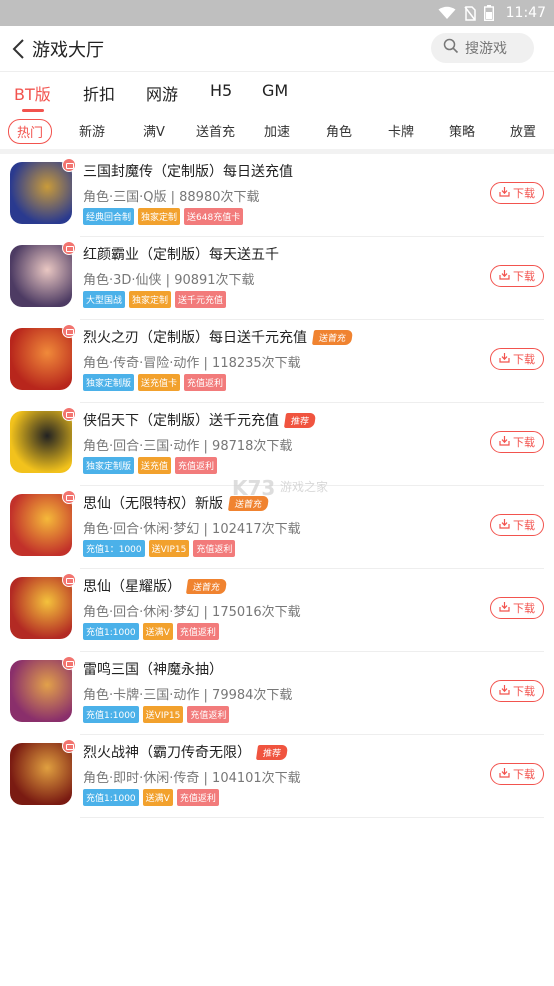  I want to click on category-hot: 热门, so click(30, 131).